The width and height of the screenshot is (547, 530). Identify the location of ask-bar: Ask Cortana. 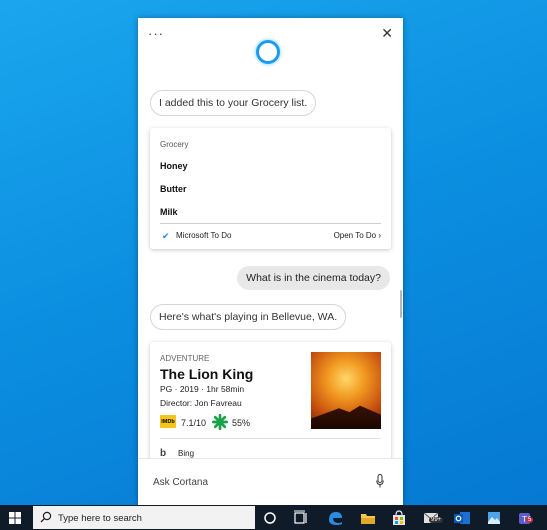
(270, 481).